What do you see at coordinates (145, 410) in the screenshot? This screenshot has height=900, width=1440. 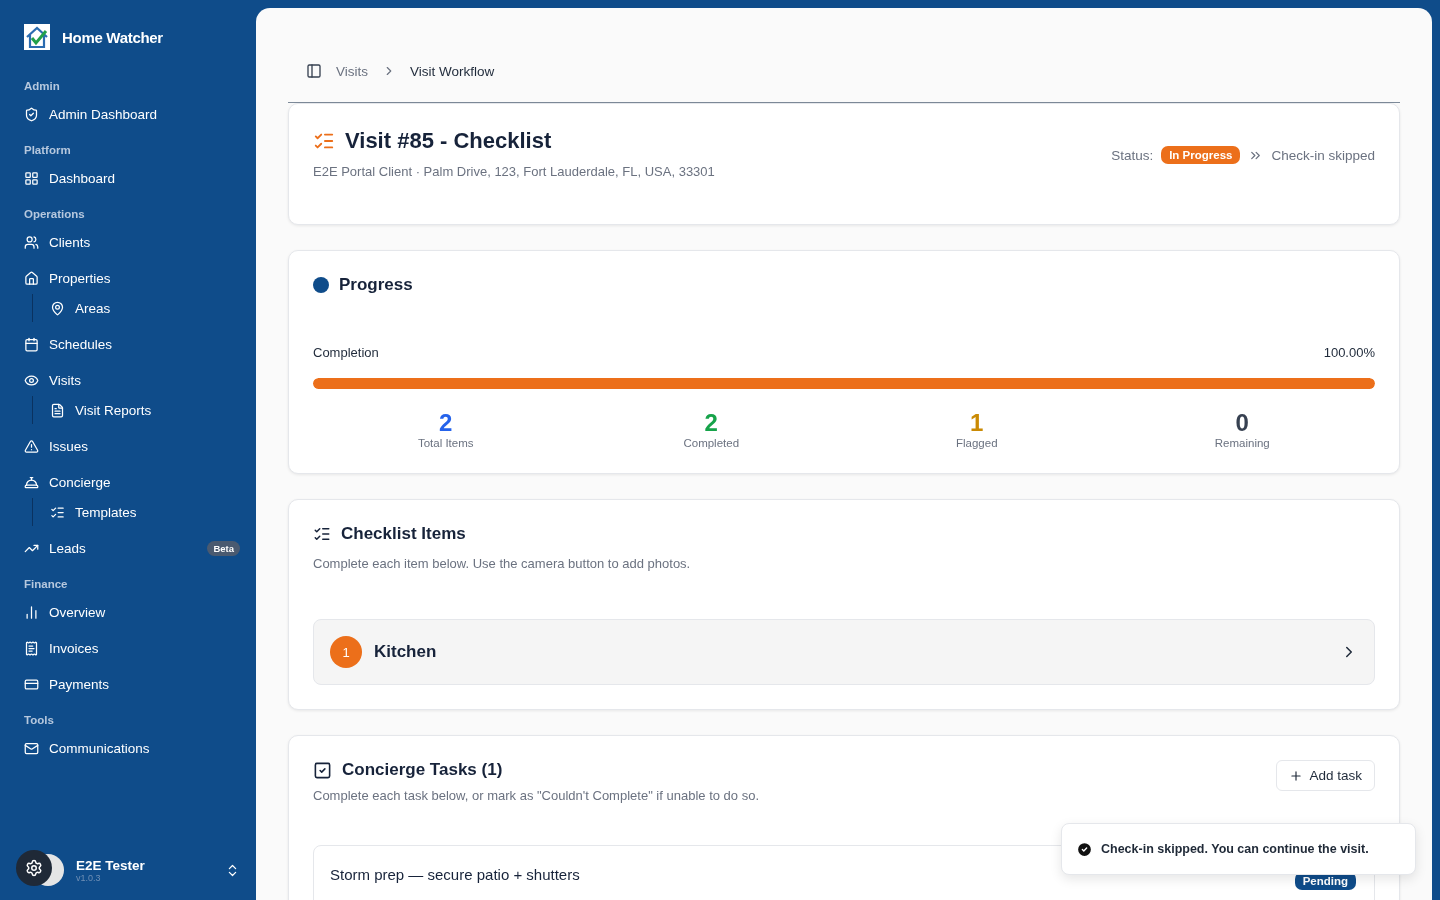 I see `sidebar-item: Visit Reports` at bounding box center [145, 410].